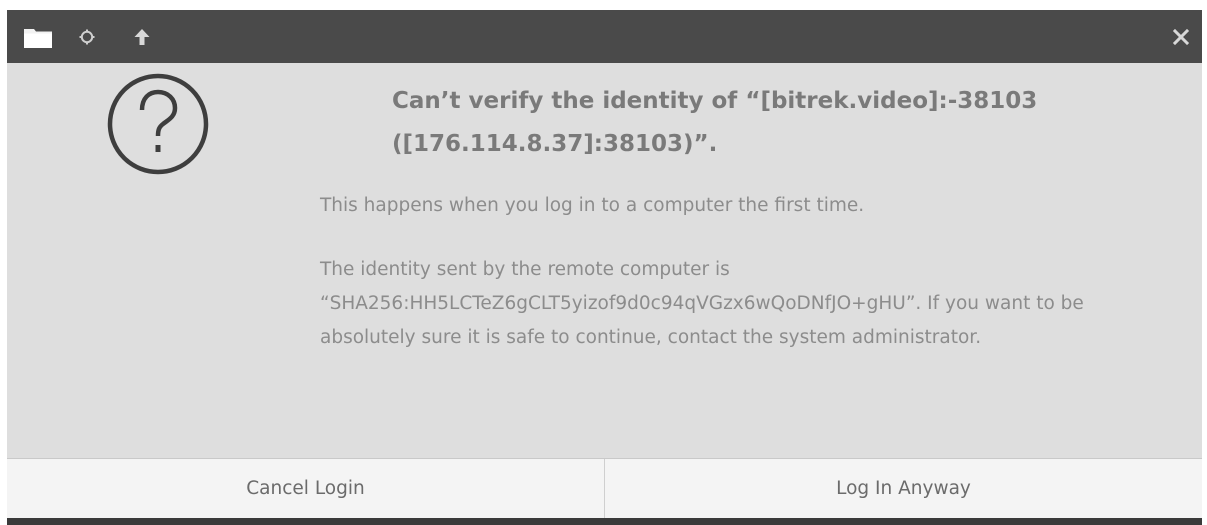  I want to click on close-icon, so click(1181, 36).